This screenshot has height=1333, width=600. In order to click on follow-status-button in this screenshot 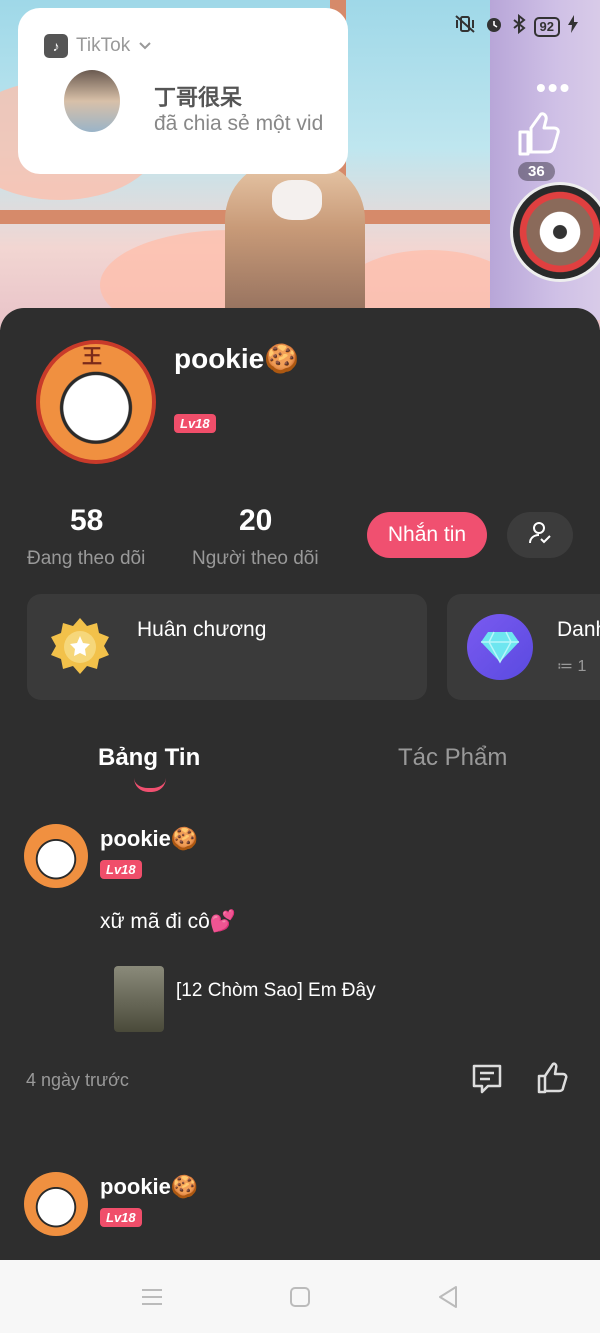, I will do `click(540, 535)`.